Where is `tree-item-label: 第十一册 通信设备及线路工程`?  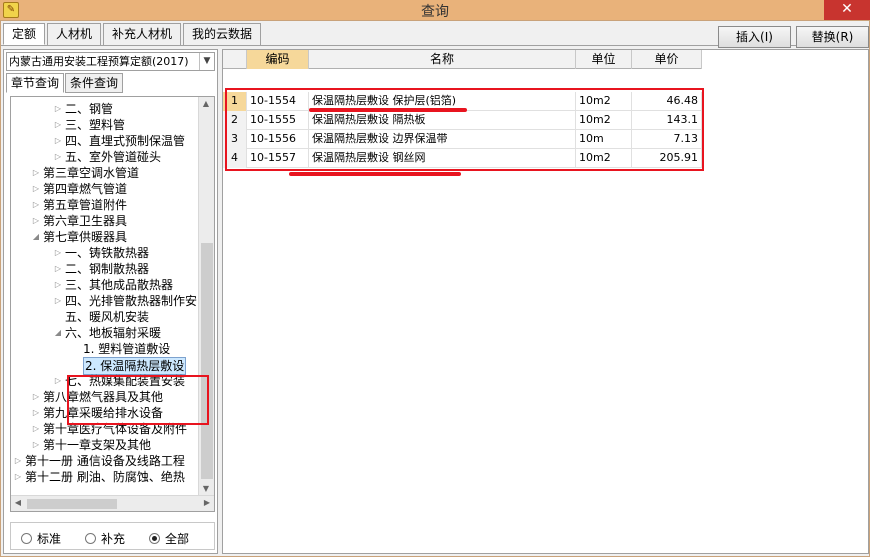
tree-item-label: 第十一册 通信设备及线路工程 is located at coordinates (105, 461).